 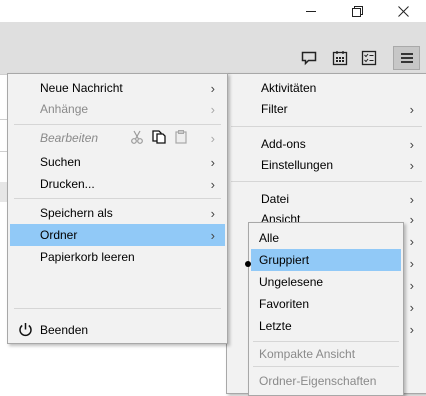 I want to click on menu-item-label: Filter, so click(x=274, y=109).